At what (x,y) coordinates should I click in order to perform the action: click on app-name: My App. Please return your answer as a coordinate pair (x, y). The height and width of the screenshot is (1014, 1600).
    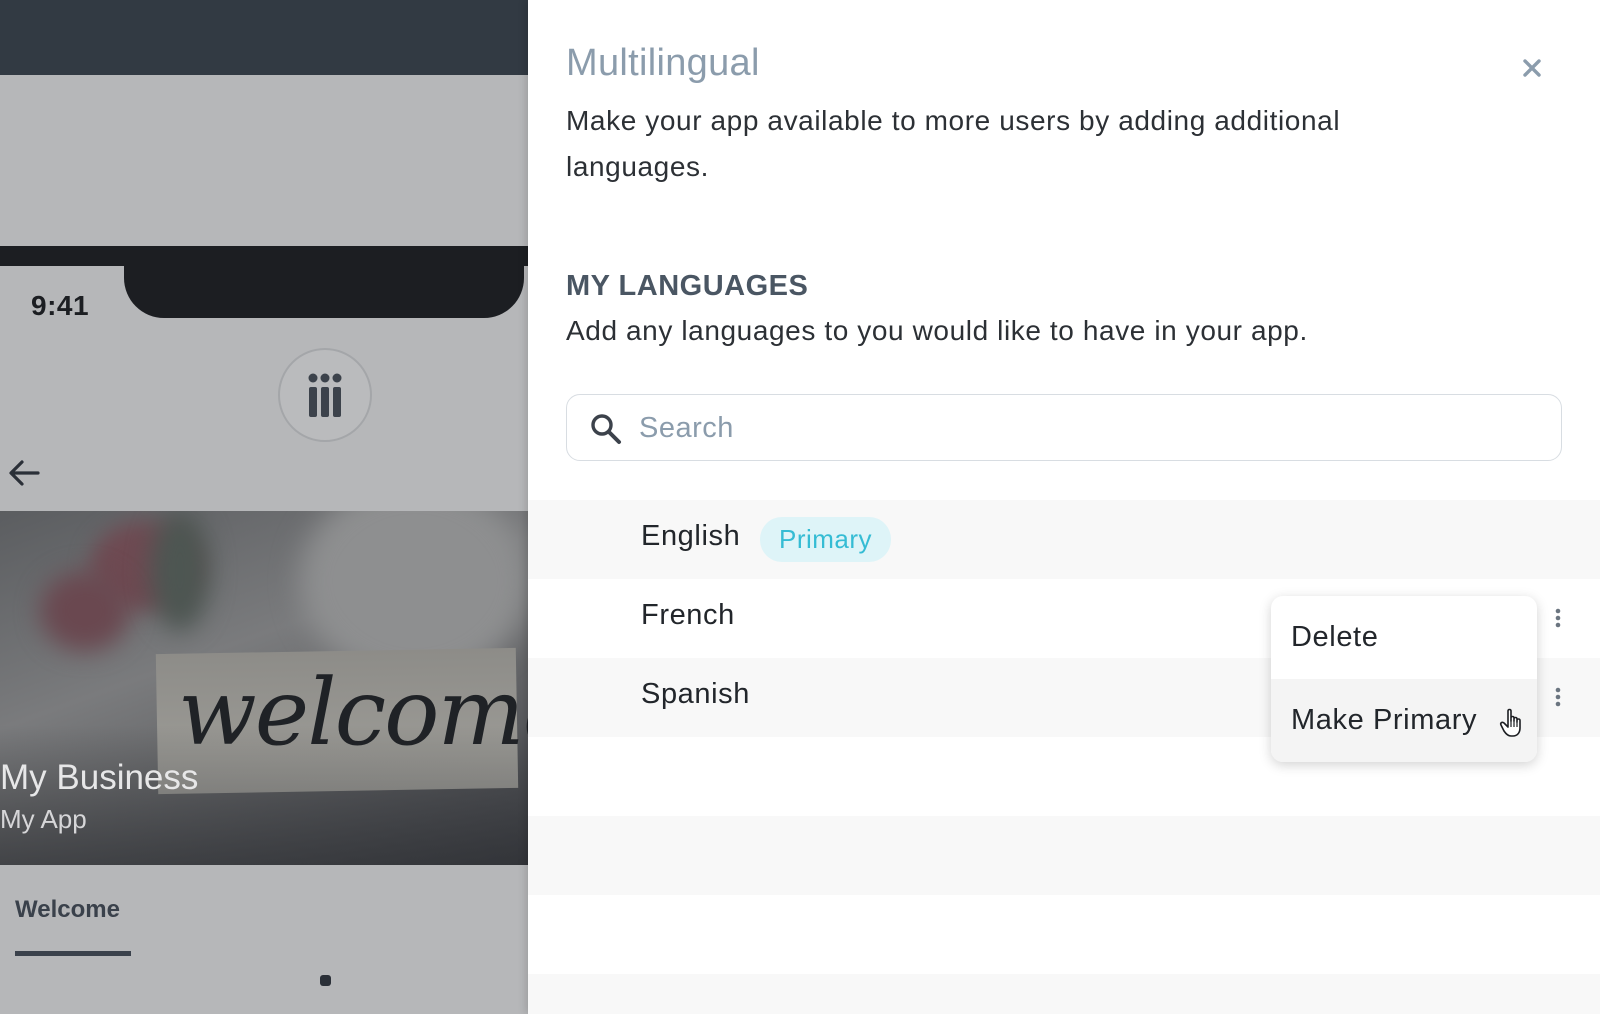
    Looking at the image, I should click on (43, 819).